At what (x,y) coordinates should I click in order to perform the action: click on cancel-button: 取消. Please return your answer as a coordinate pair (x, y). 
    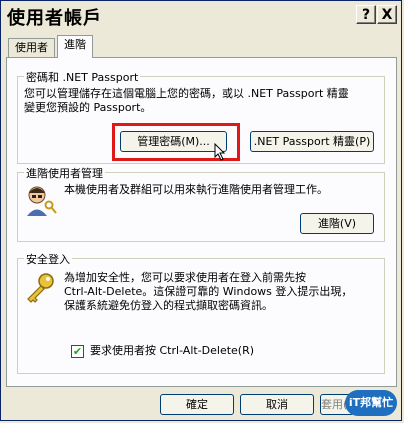
    Looking at the image, I should click on (277, 404).